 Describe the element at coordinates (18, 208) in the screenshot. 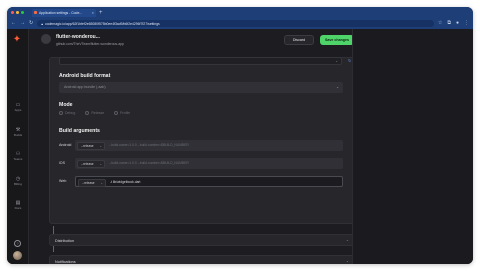

I see `rail-item-label: Docs` at that location.